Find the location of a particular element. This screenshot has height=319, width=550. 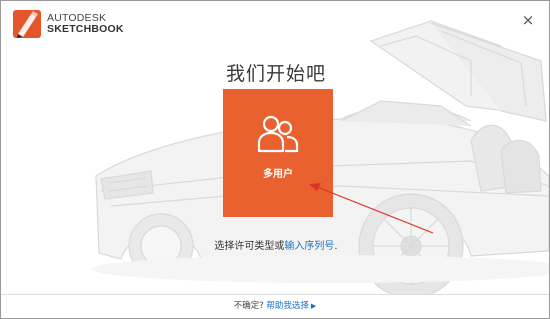

multi-user-label: 多用户 is located at coordinates (278, 174).